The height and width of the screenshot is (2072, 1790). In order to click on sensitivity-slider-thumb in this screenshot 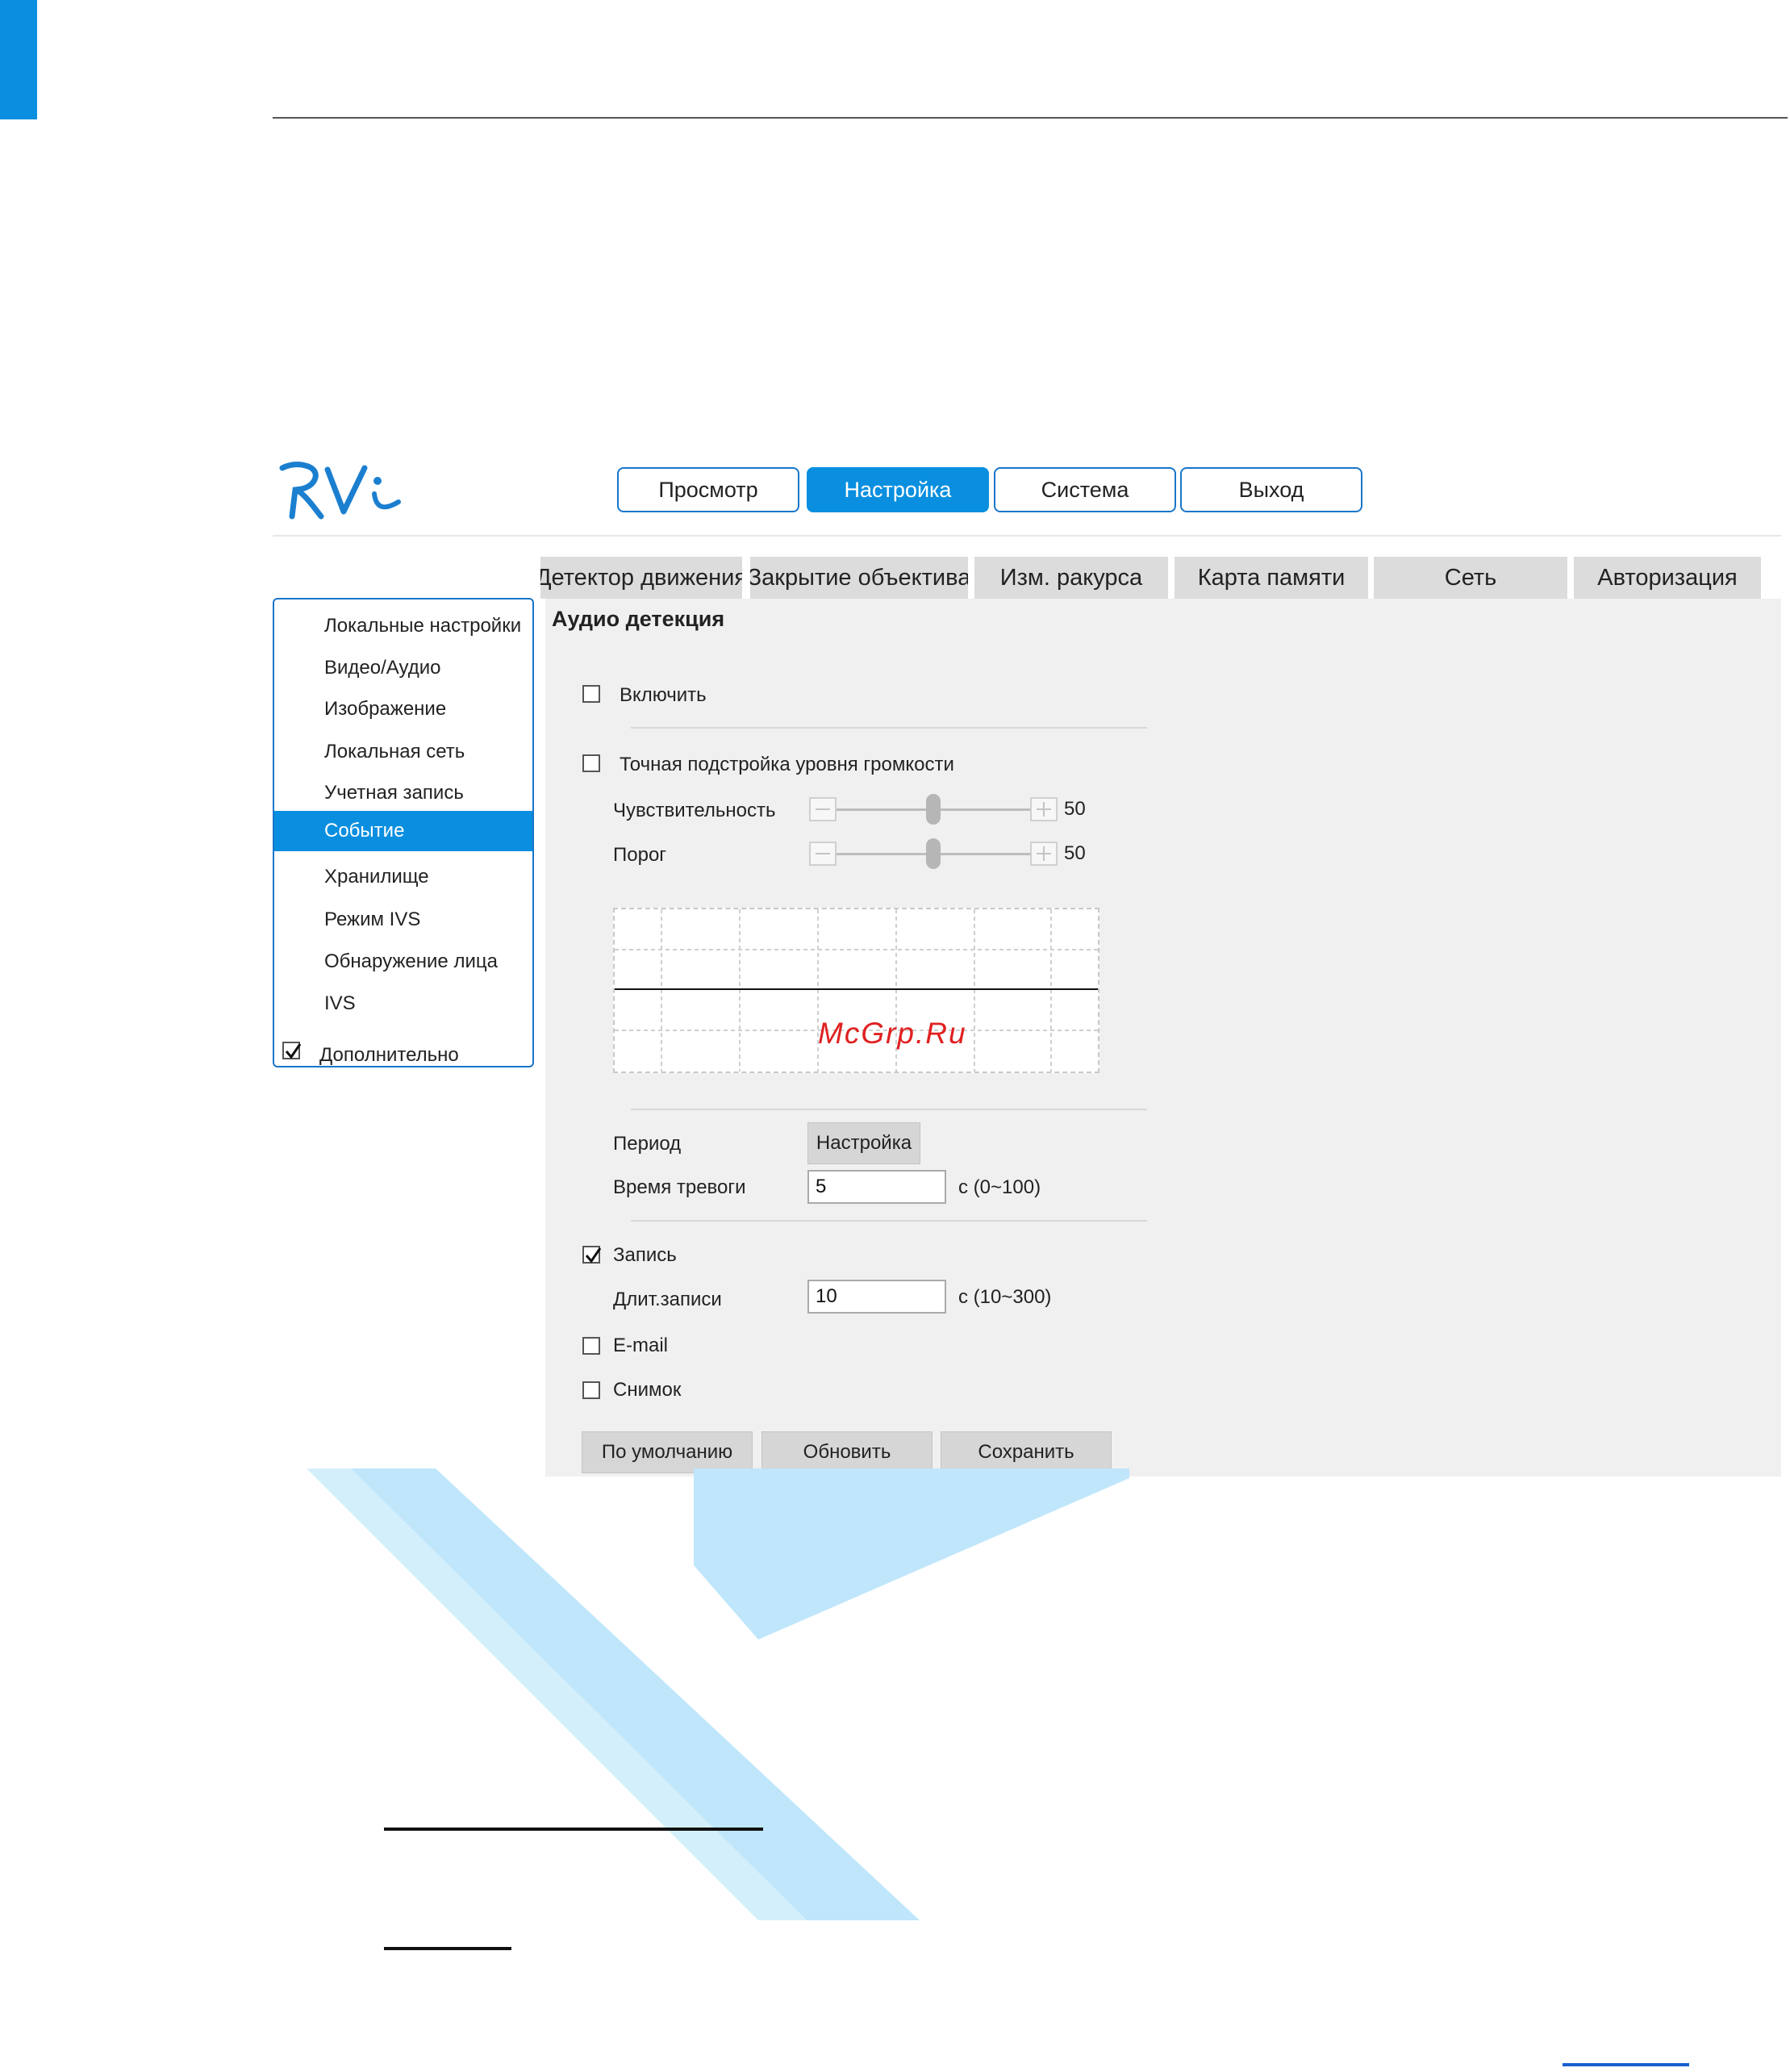, I will do `click(934, 809)`.